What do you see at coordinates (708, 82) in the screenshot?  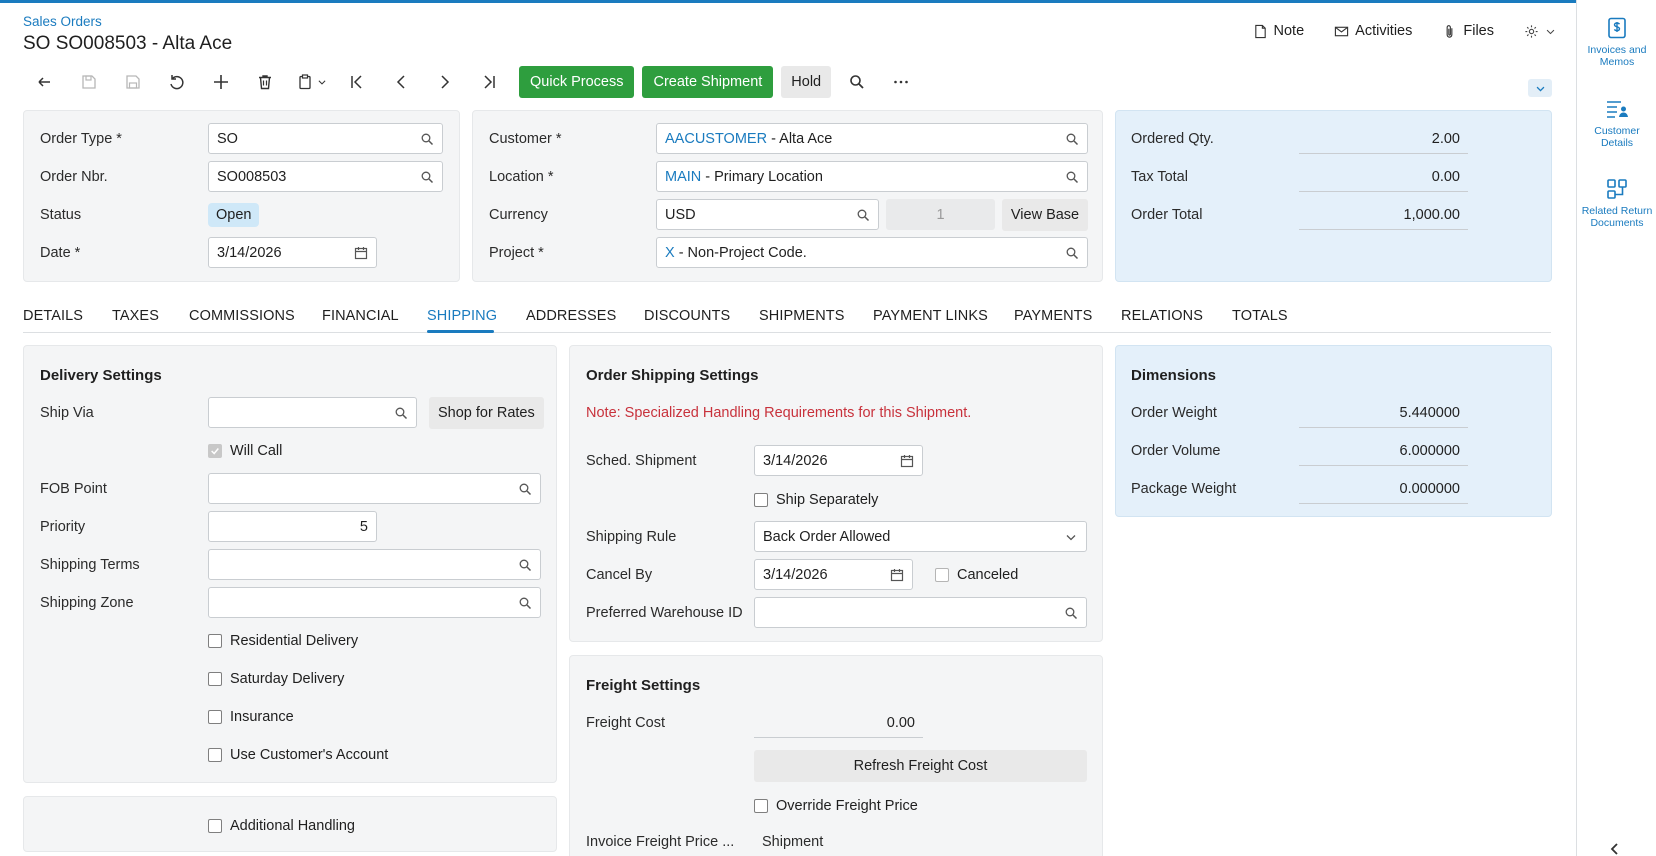 I see `create-shipment-button: Create Shipment` at bounding box center [708, 82].